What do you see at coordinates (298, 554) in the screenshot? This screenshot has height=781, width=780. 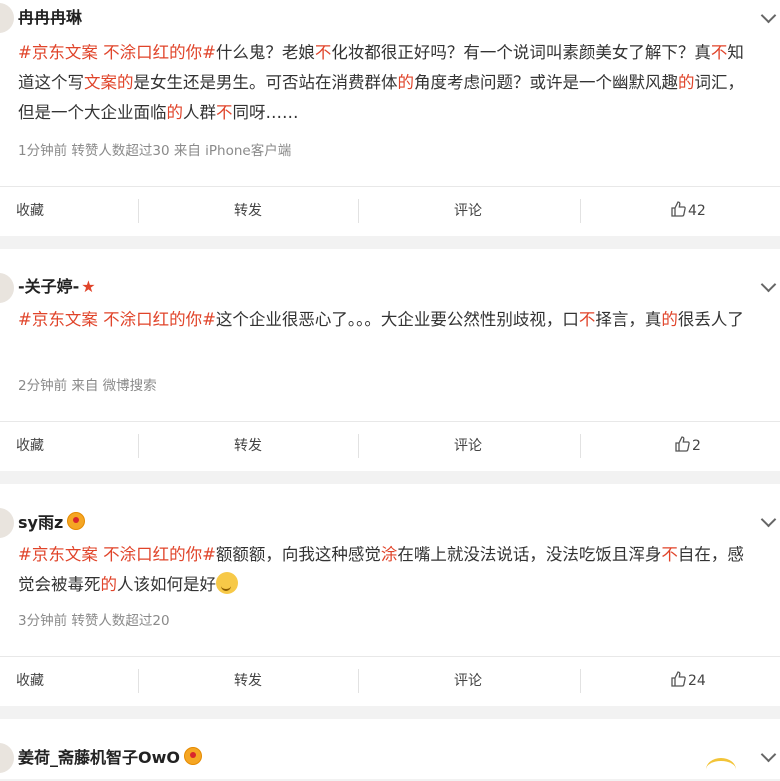 I see `body-text: 额额额，向我这种感觉` at bounding box center [298, 554].